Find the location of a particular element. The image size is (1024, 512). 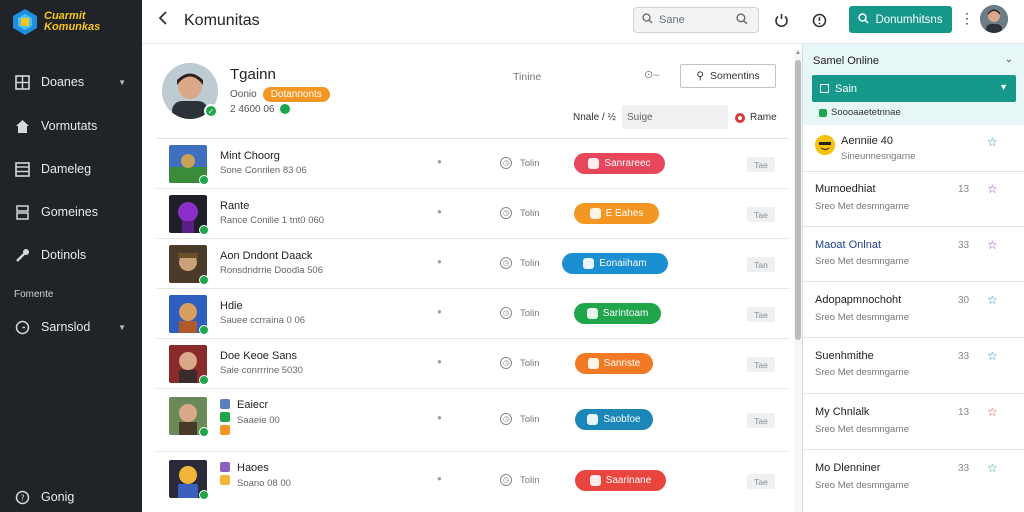

search-input: Sane is located at coordinates (696, 20).